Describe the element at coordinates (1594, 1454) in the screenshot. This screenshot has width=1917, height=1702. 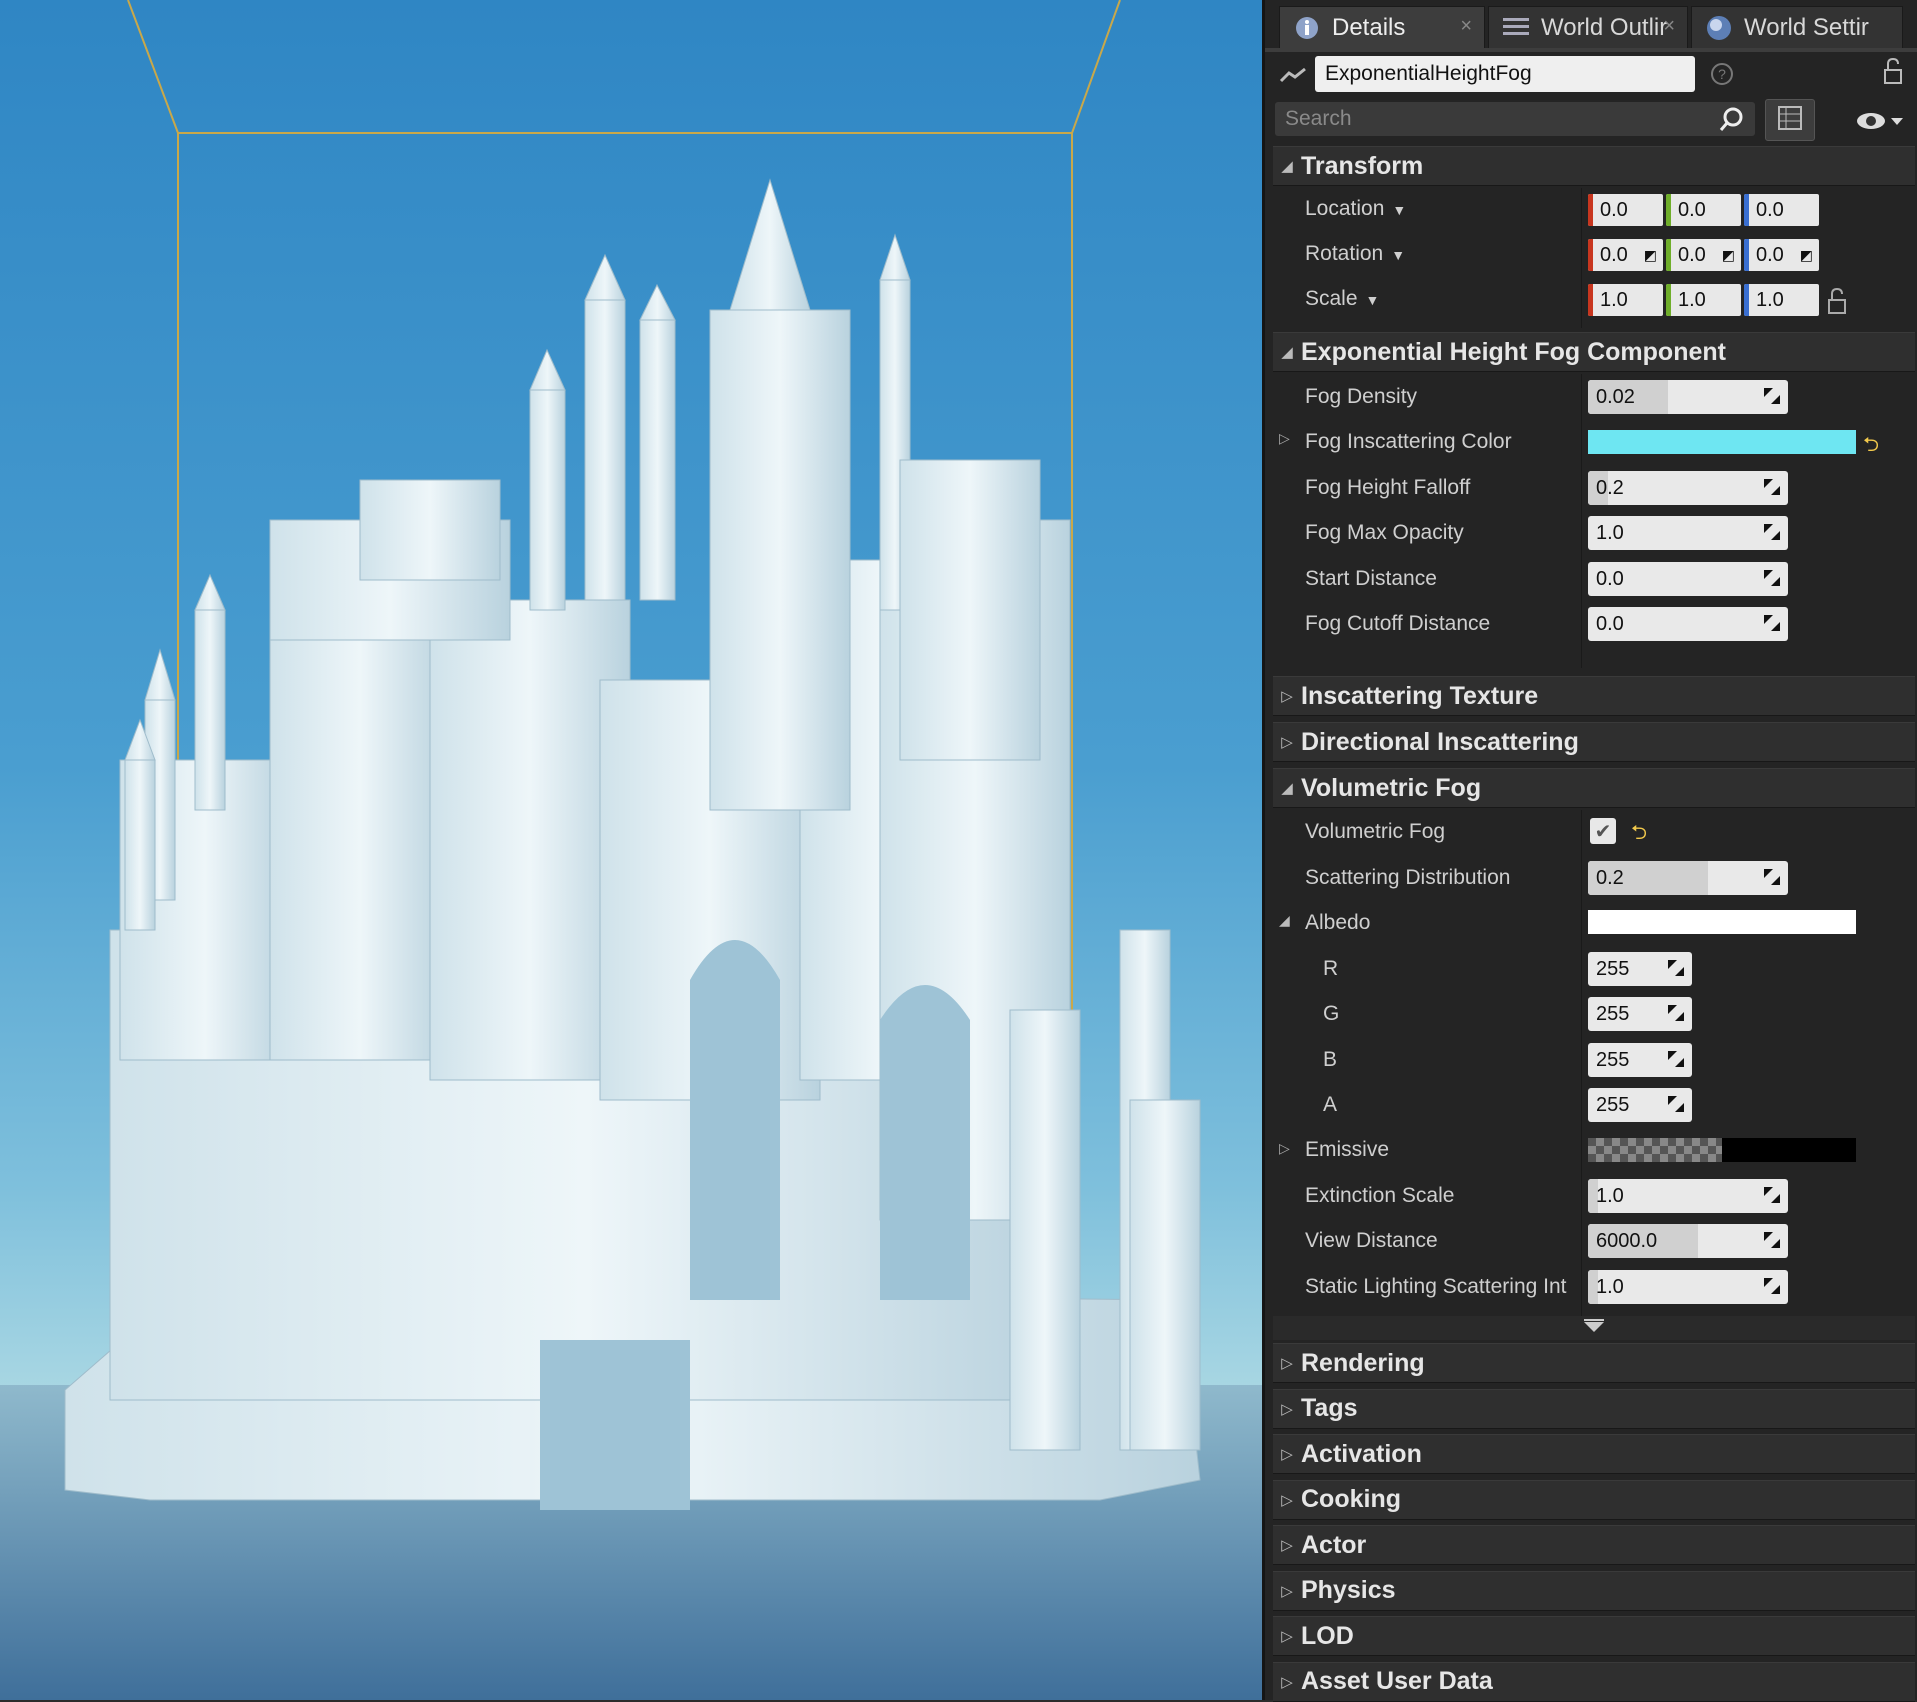
I see `category-activation: ▷ Activation` at that location.